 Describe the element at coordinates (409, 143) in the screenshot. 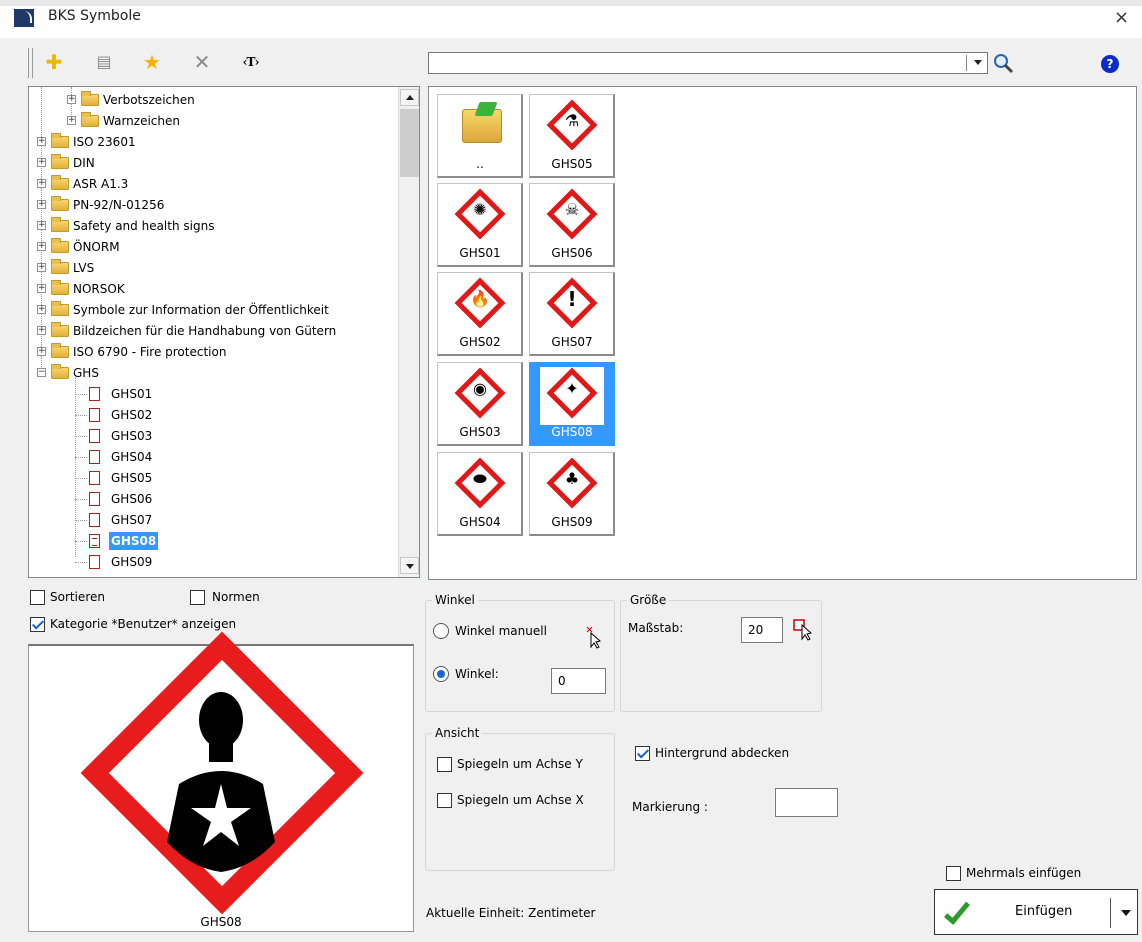

I see `scroll-thumb` at that location.